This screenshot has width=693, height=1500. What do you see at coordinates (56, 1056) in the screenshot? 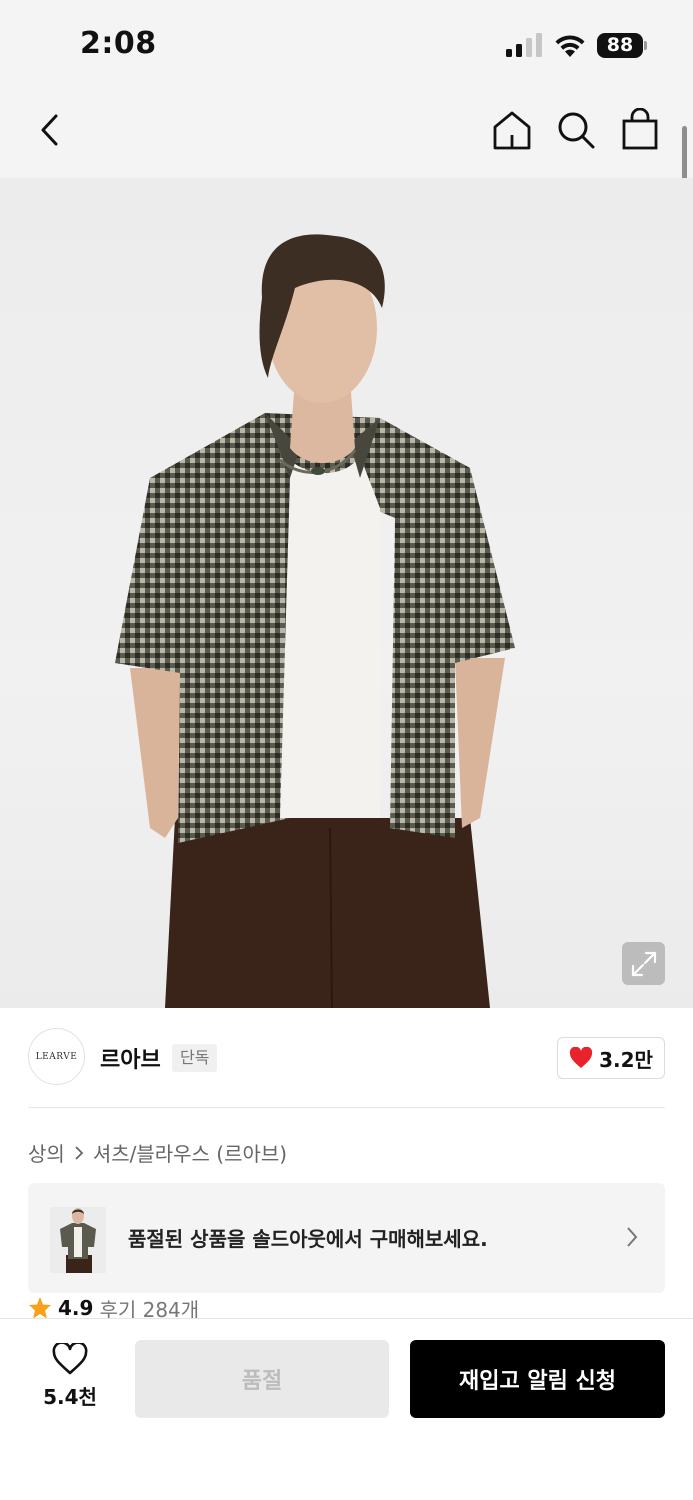
I see `brand-logo: LEARVE` at bounding box center [56, 1056].